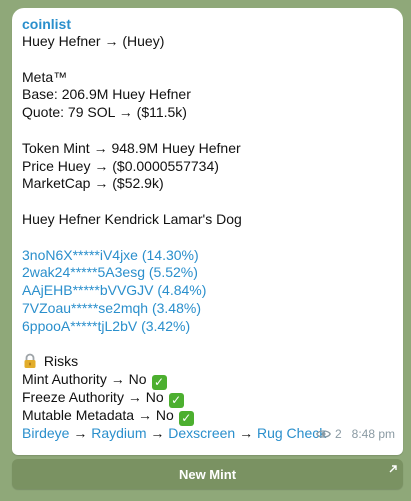 Image resolution: width=411 pixels, height=501 pixels. Describe the element at coordinates (93, 41) in the screenshot. I see `title-line: Huey Hefner → (Huey)` at that location.